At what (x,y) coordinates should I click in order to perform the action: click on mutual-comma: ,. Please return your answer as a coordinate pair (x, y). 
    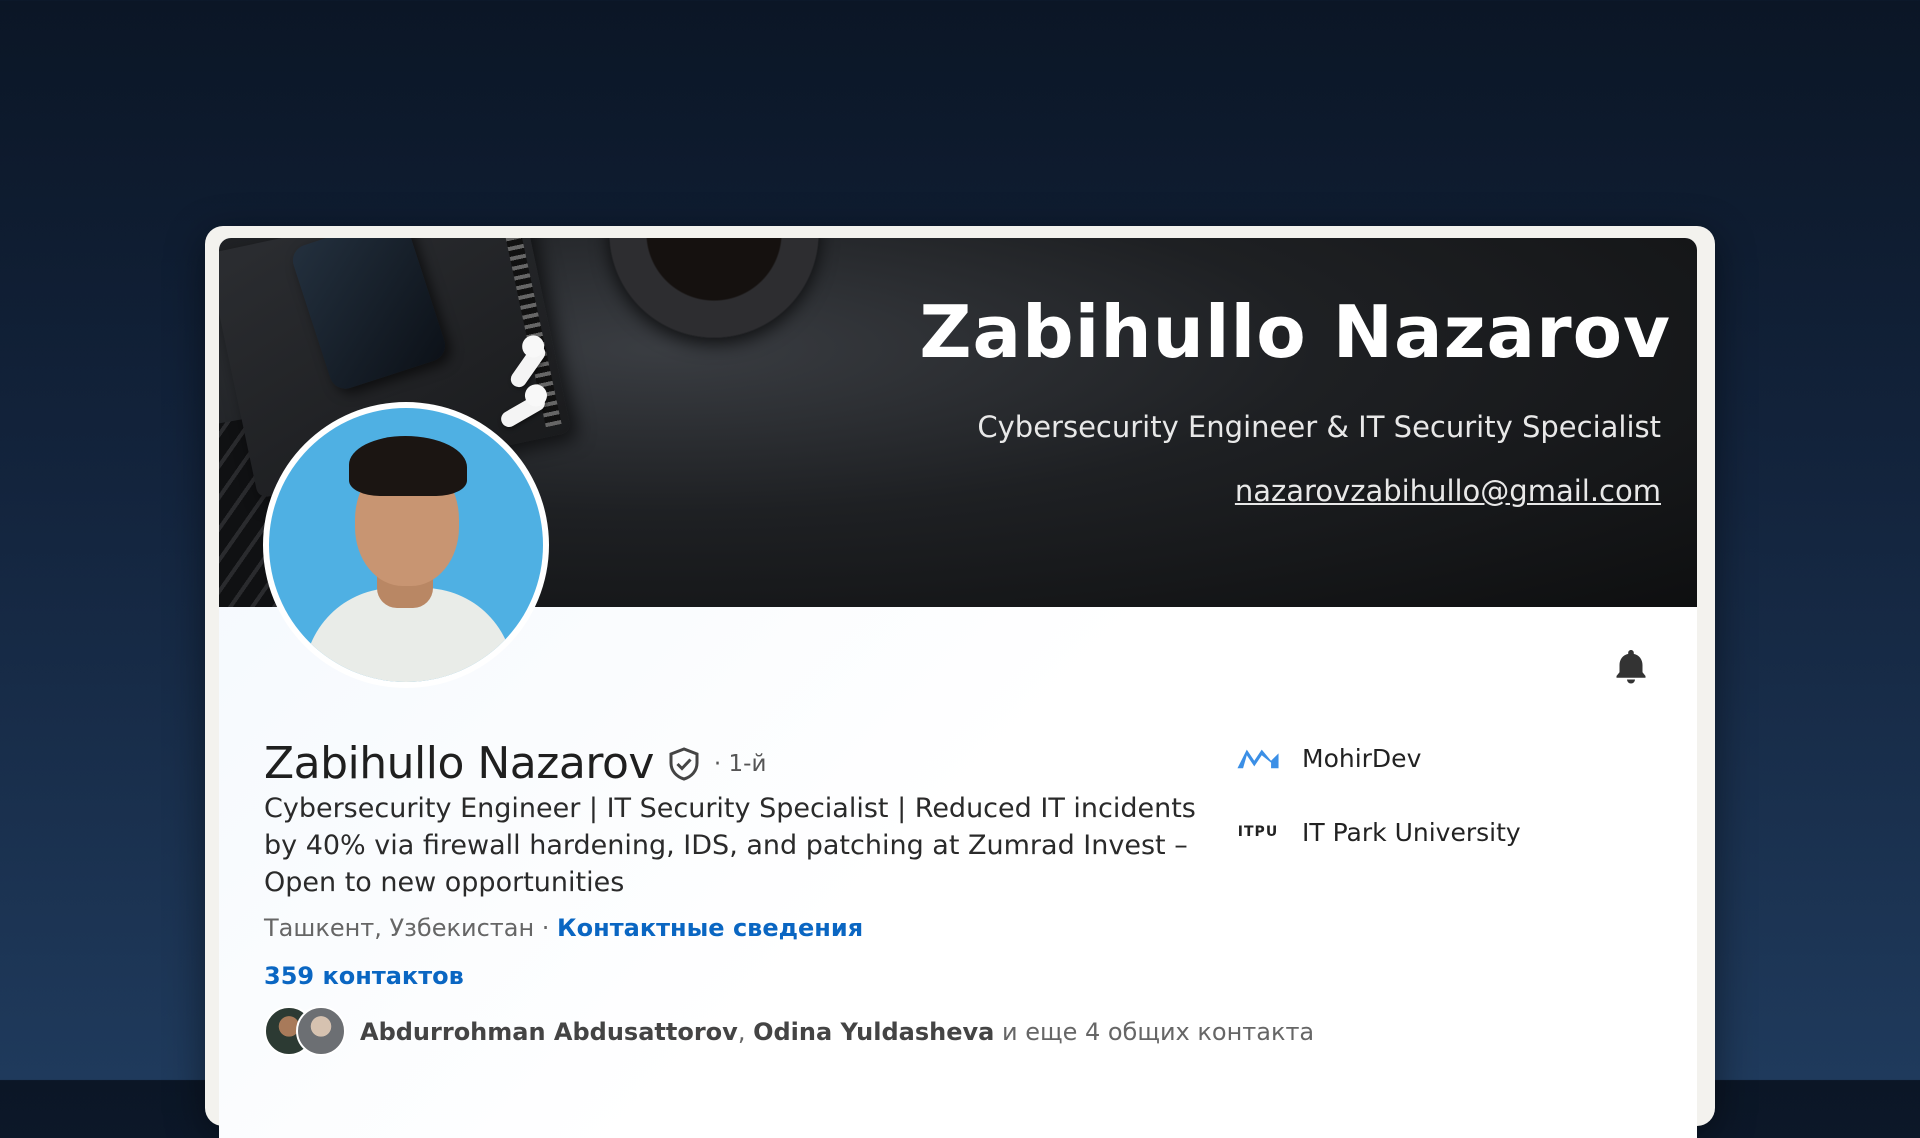
    Looking at the image, I should click on (745, 1032).